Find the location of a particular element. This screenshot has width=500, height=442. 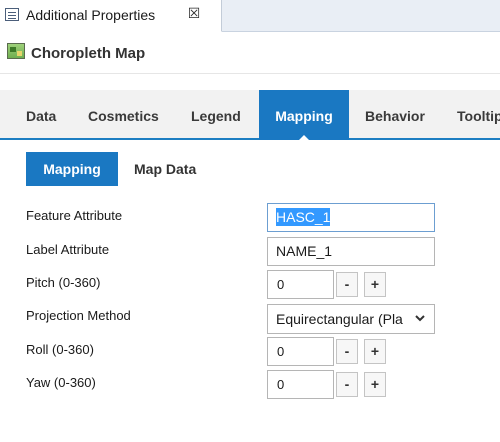

feature-attribute-input: HASC_1 is located at coordinates (351, 217).